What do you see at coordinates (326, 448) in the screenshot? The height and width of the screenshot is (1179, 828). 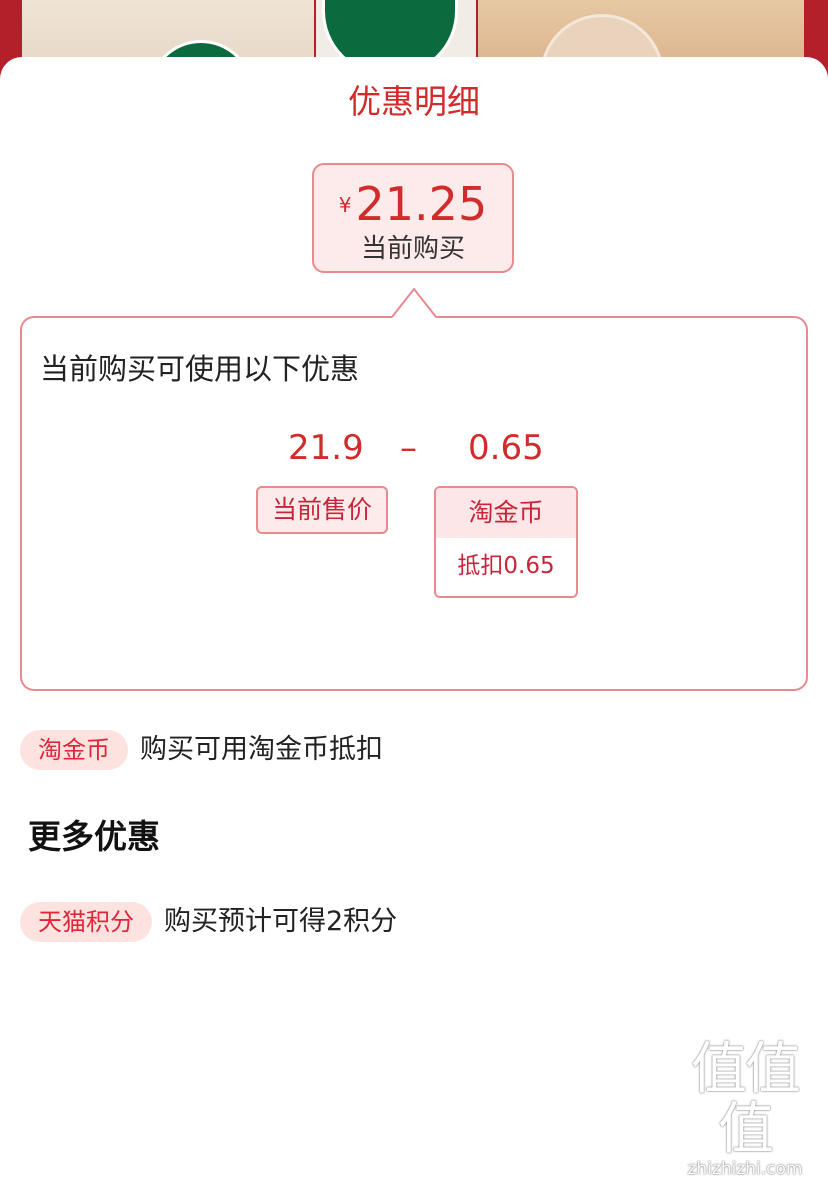 I see `base-price-value: 21.9` at bounding box center [326, 448].